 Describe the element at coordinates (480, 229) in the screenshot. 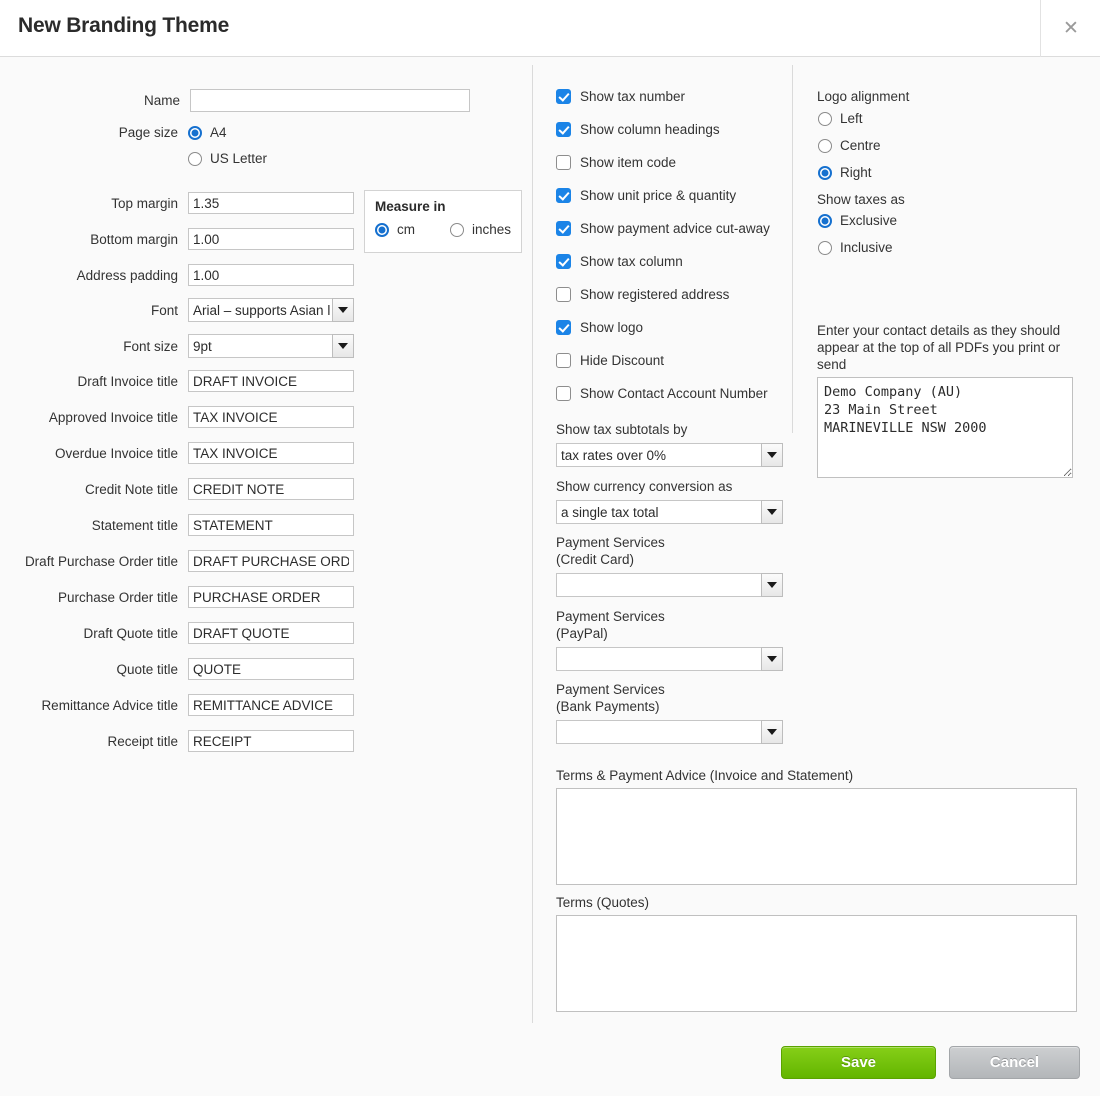

I see `radio-measure-inches: inches` at that location.